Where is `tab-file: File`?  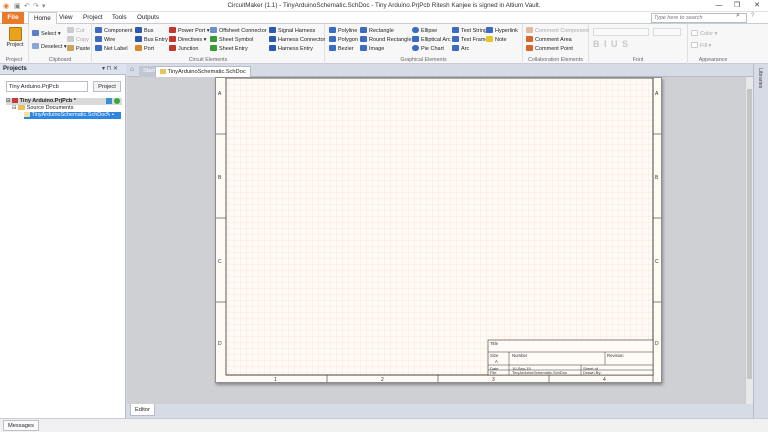
tab-file: File is located at coordinates (13, 18).